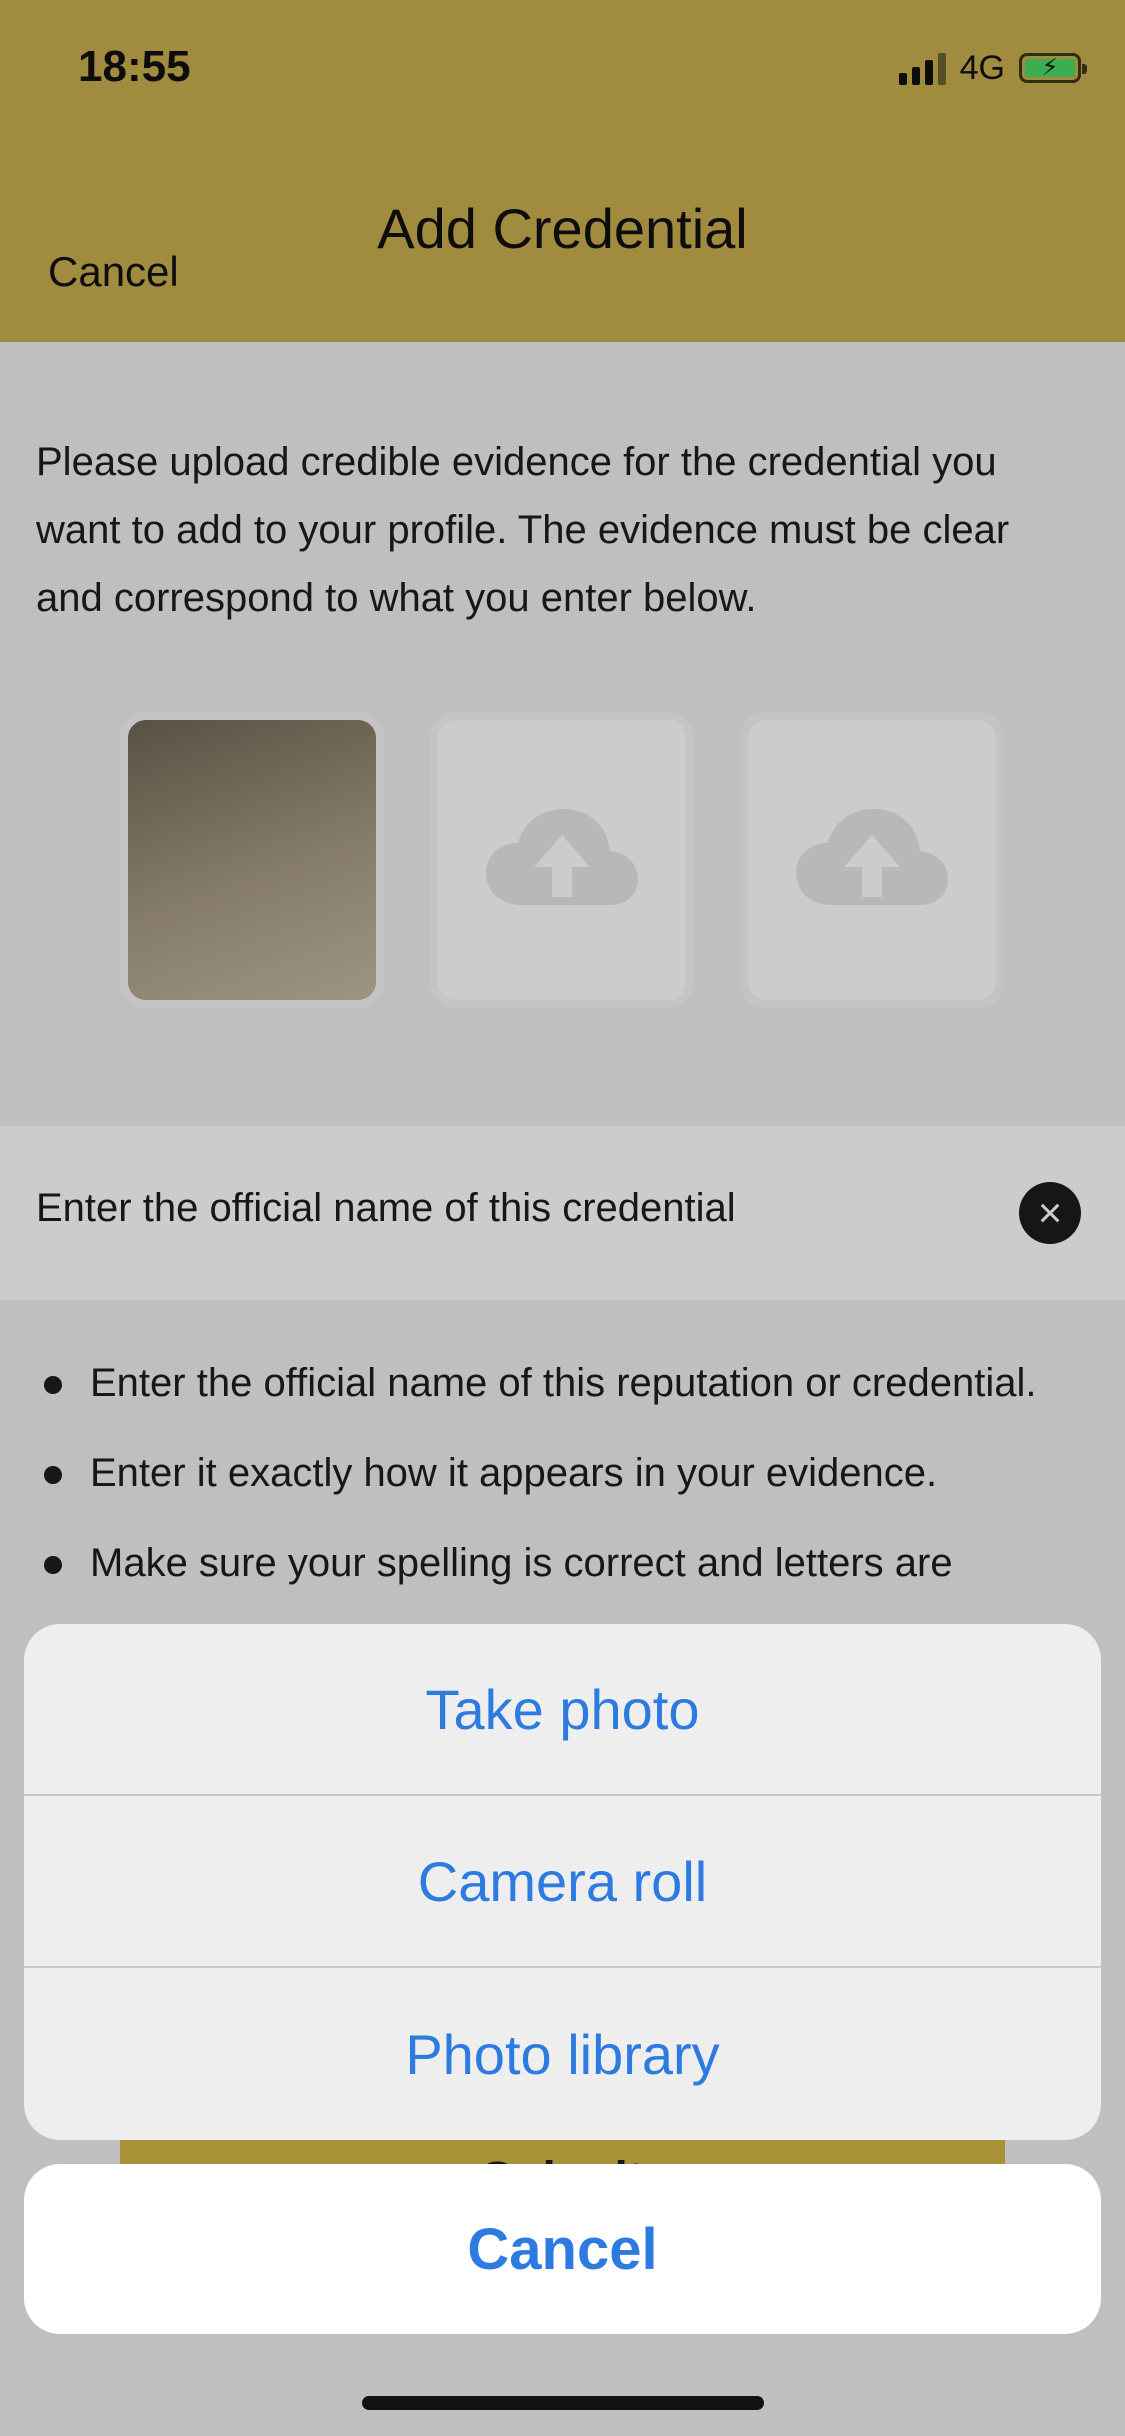  Describe the element at coordinates (562, 1710) in the screenshot. I see `take-photo-option: Take photo` at that location.